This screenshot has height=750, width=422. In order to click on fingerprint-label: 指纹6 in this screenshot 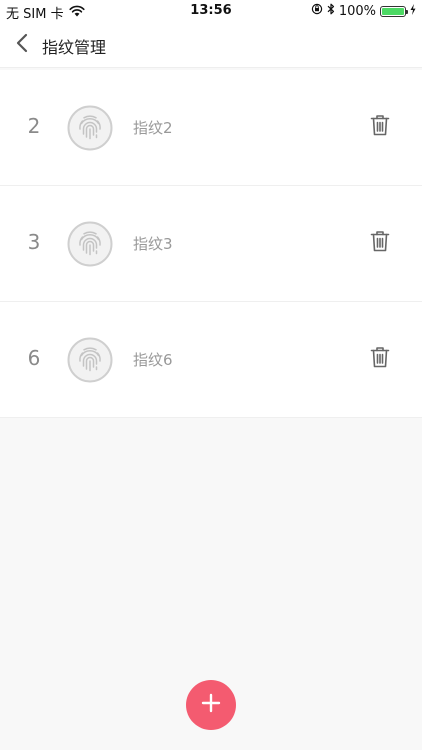, I will do `click(153, 360)`.